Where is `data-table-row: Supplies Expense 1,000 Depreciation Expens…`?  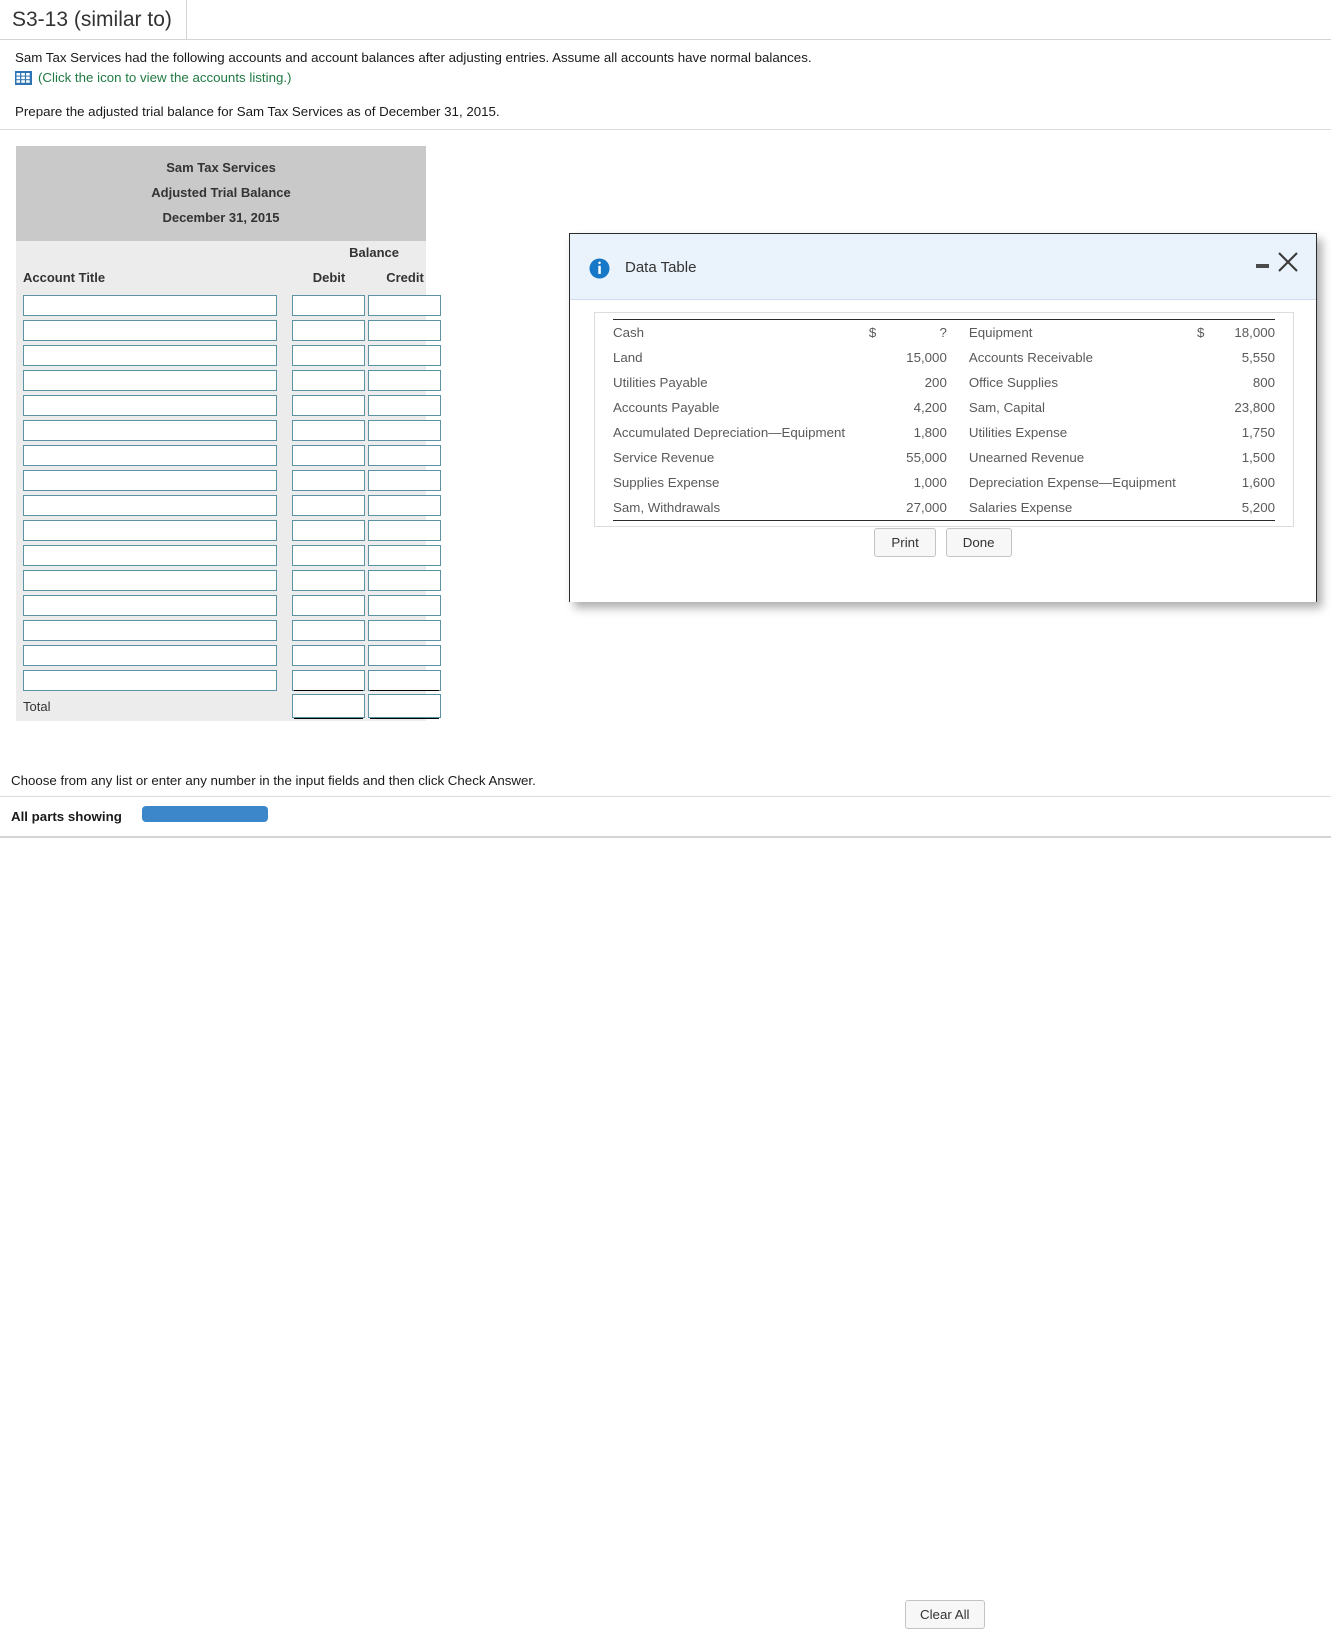 data-table-row: Supplies Expense 1,000 Depreciation Expens… is located at coordinates (944, 482).